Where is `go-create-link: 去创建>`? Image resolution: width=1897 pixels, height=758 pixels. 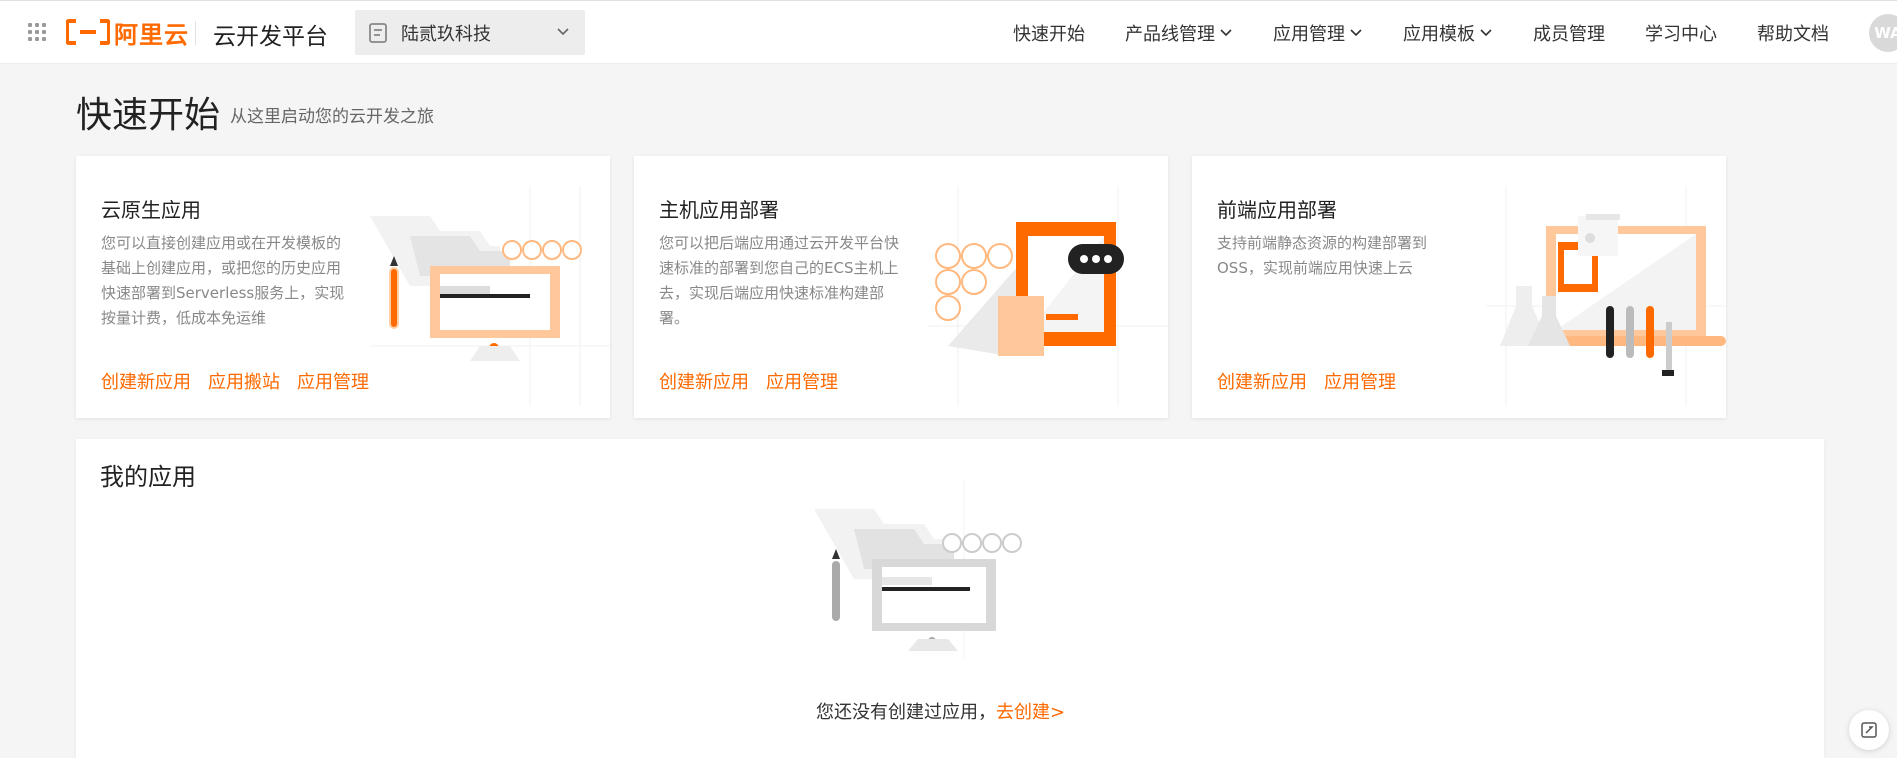 go-create-link: 去创建> is located at coordinates (1030, 712).